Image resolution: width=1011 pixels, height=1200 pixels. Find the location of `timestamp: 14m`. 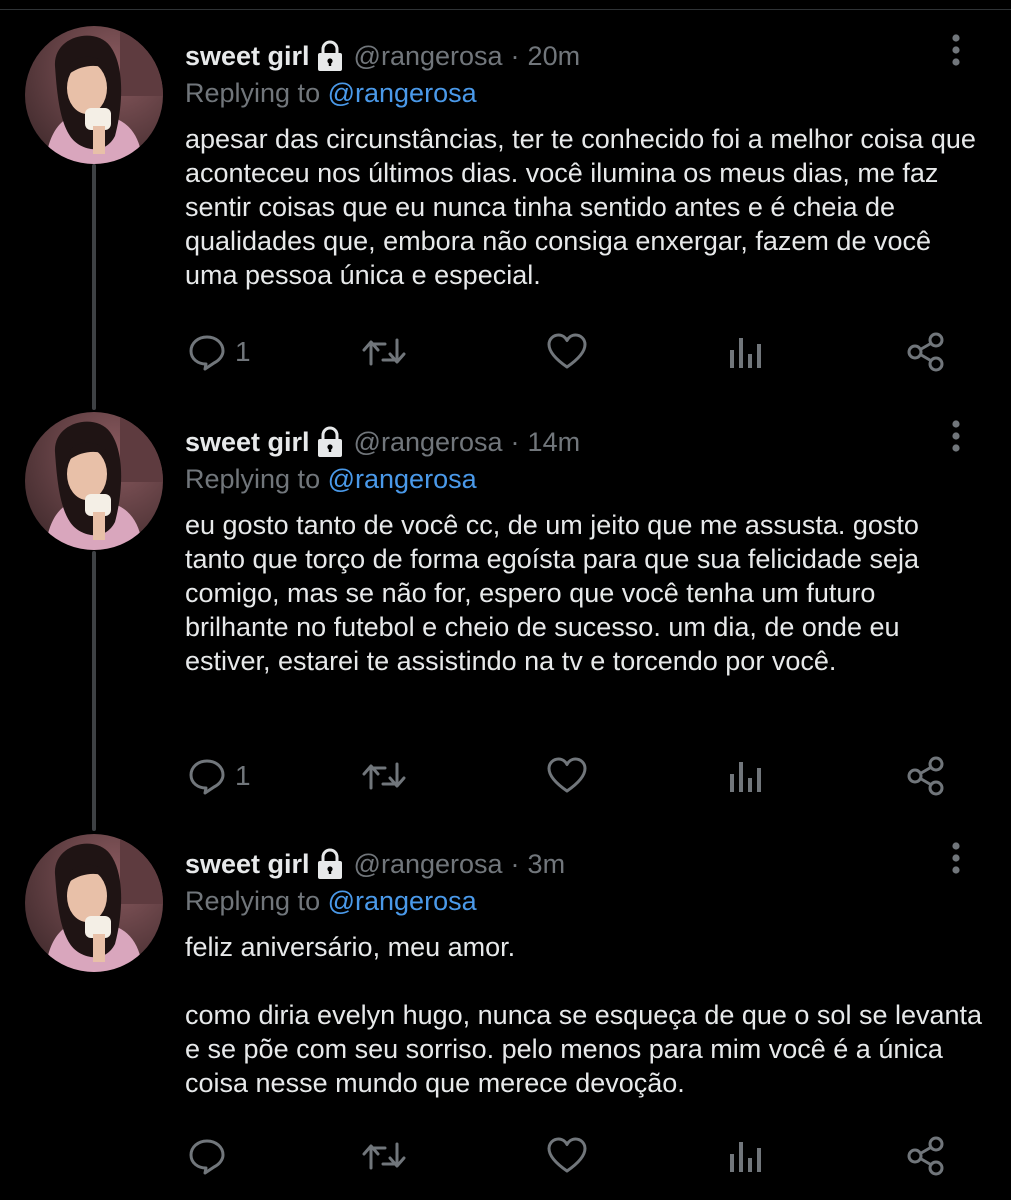

timestamp: 14m is located at coordinates (554, 442).